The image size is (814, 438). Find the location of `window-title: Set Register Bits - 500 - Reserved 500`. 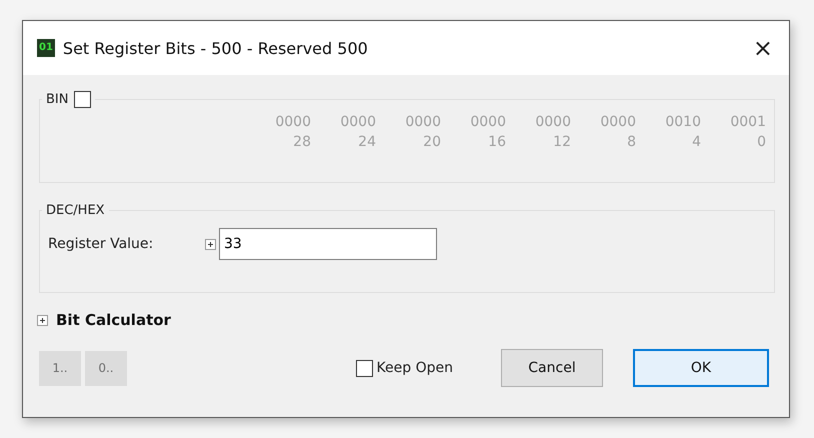

window-title: Set Register Bits - 500 - Reserved 500 is located at coordinates (215, 48).